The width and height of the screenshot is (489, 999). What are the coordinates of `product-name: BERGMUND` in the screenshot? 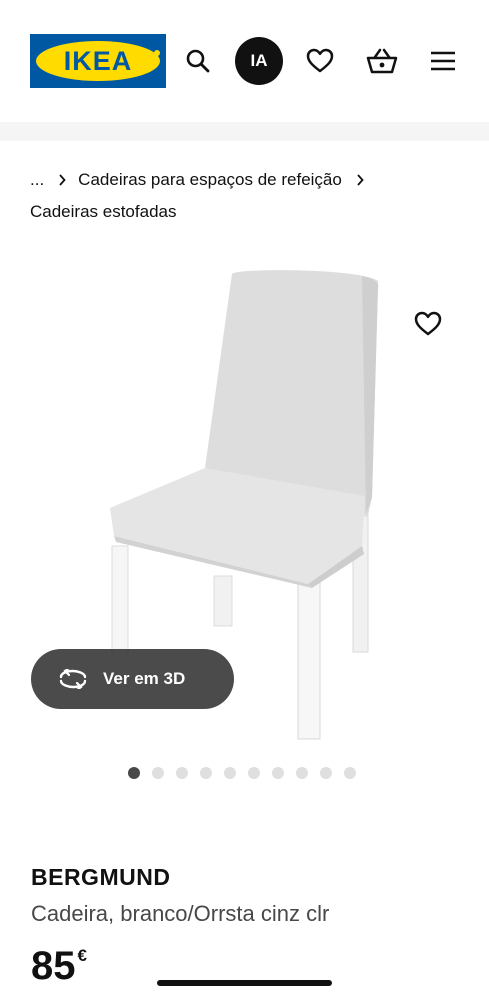 It's located at (101, 877).